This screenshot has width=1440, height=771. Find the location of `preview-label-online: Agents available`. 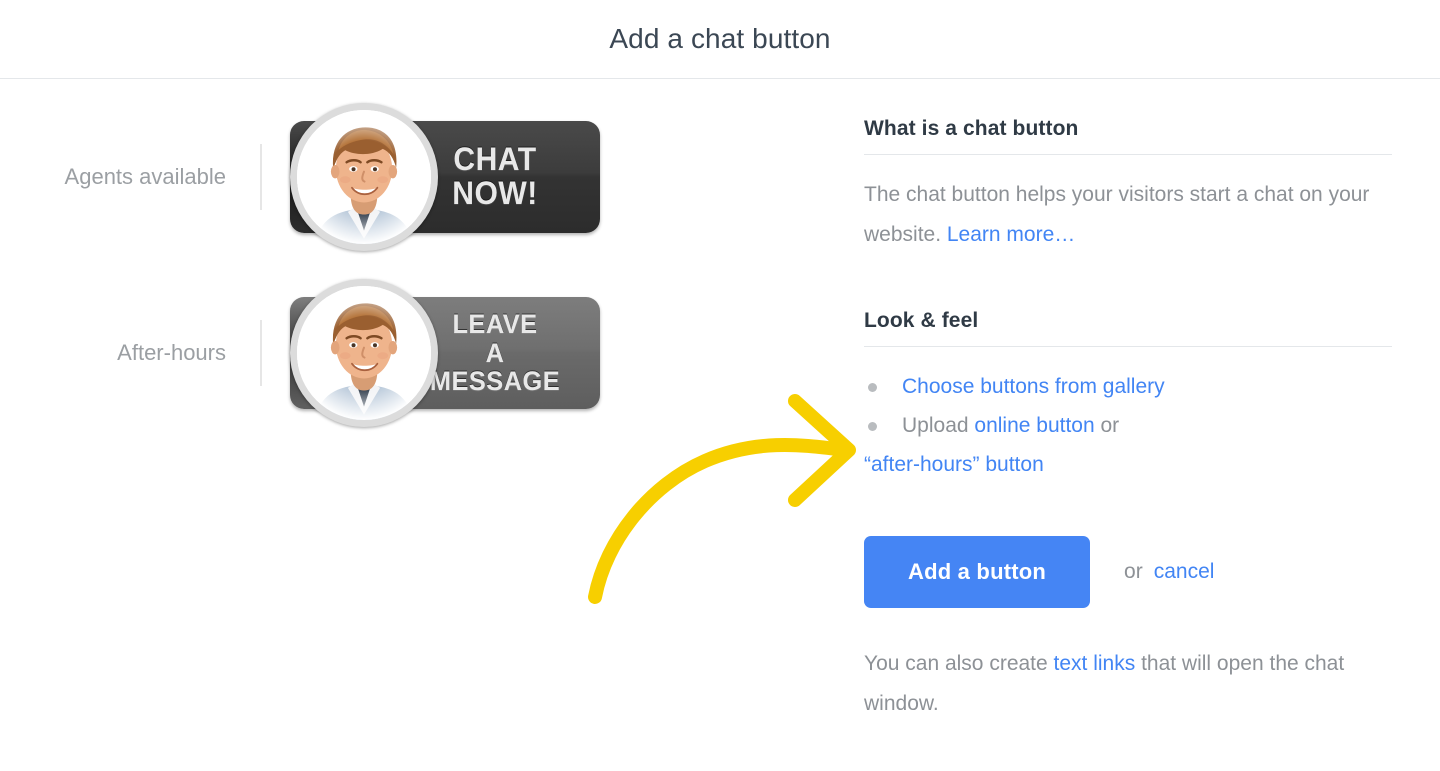

preview-label-online: Agents available is located at coordinates (145, 176).